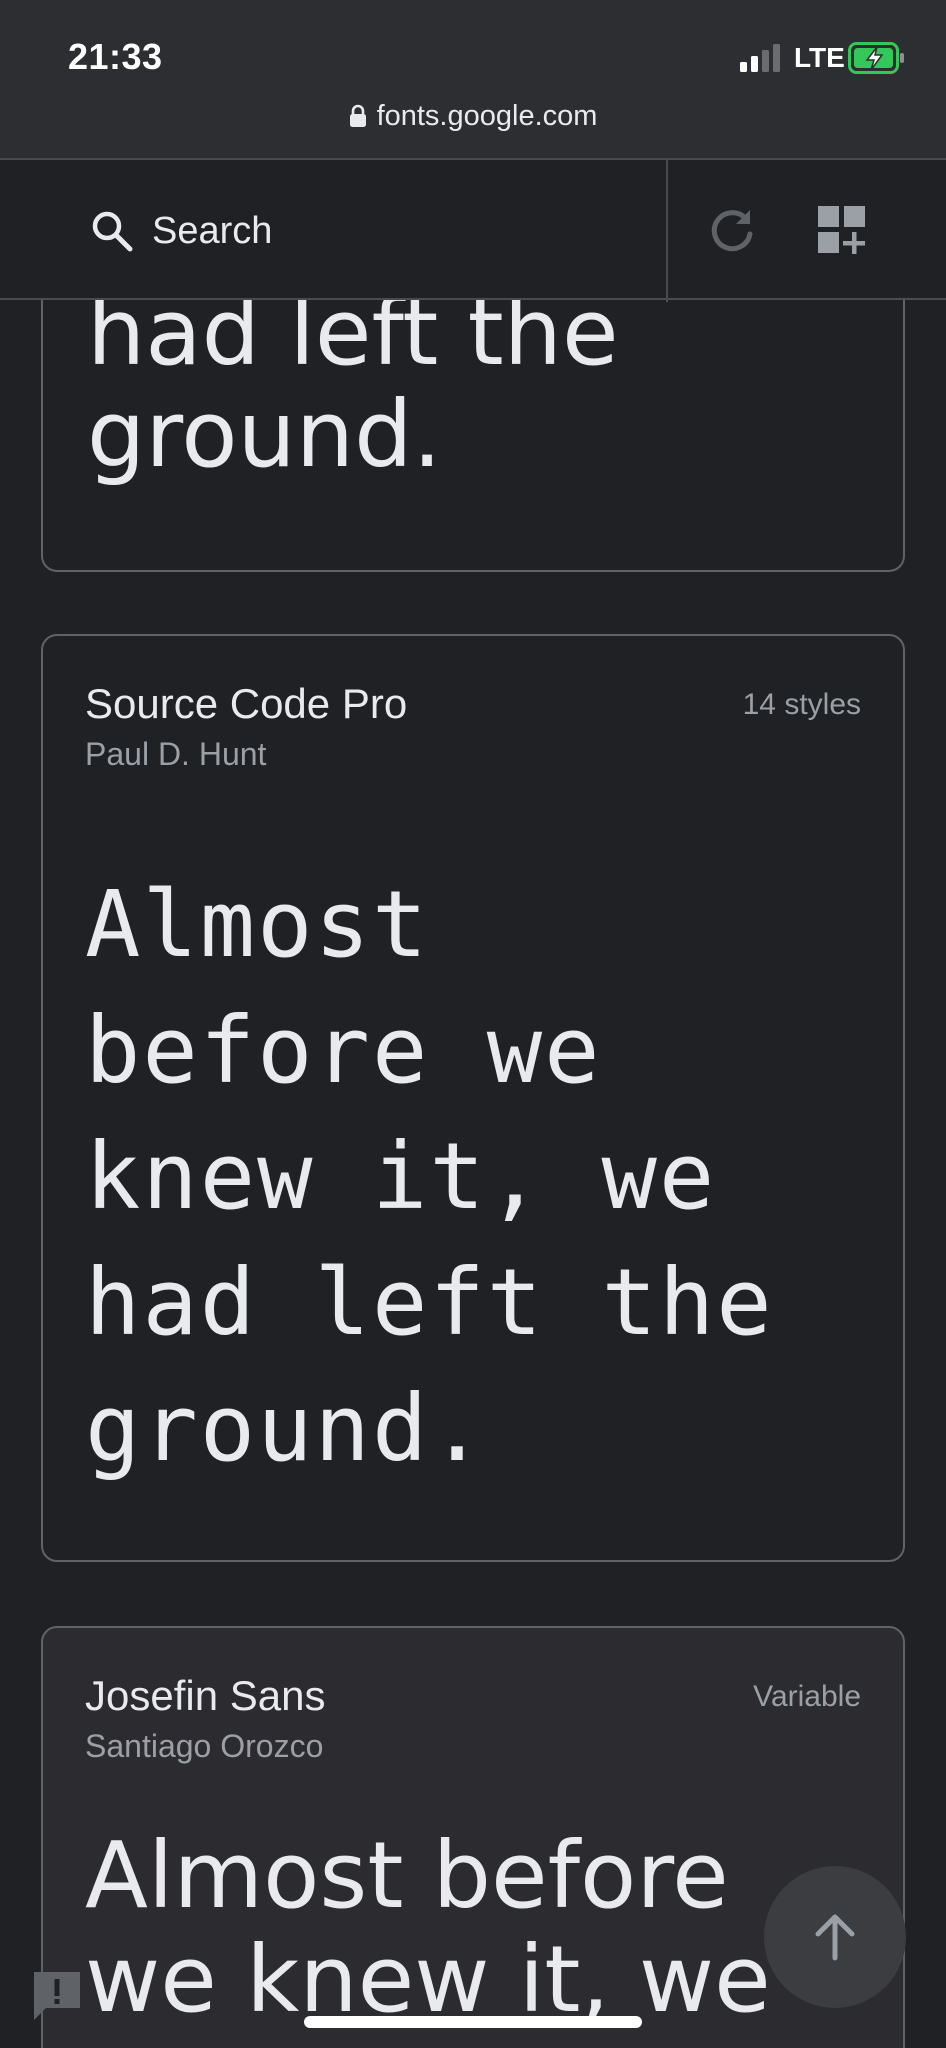 This screenshot has height=2048, width=946. I want to click on battery-icon, so click(876, 58).